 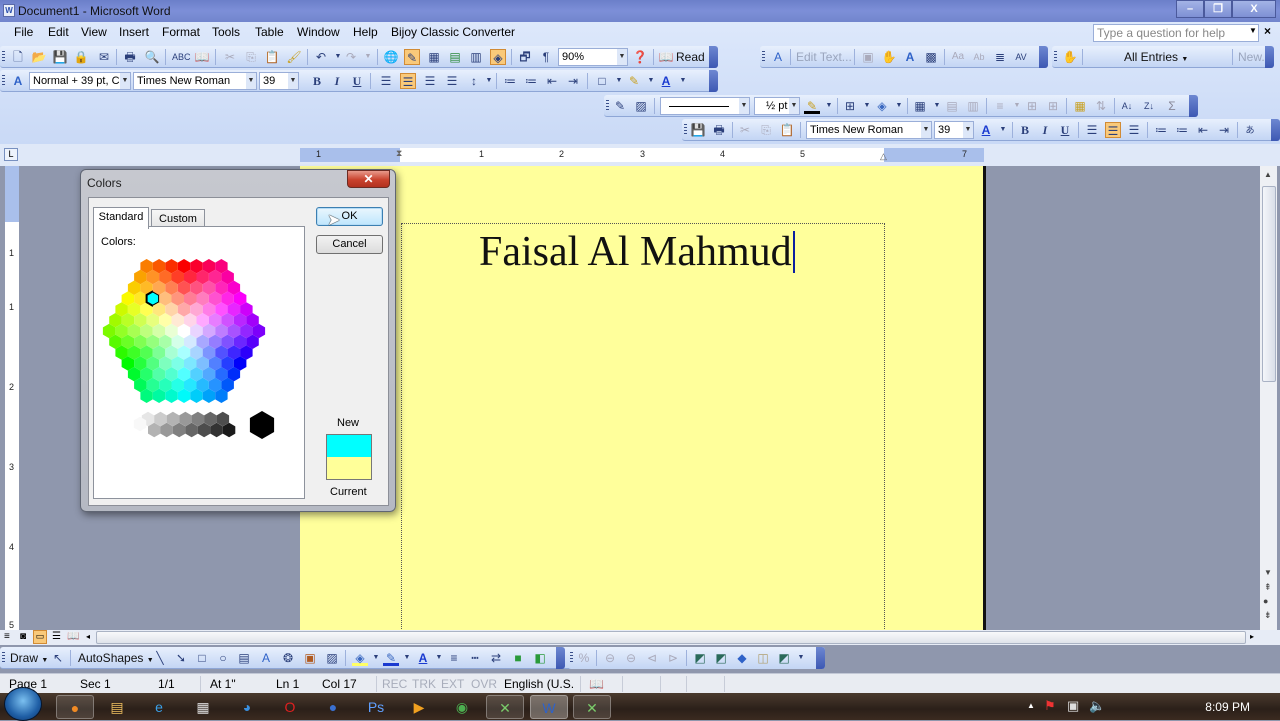 I want to click on style-combo: Normal + 39 pt, C ▼, so click(x=80, y=81).